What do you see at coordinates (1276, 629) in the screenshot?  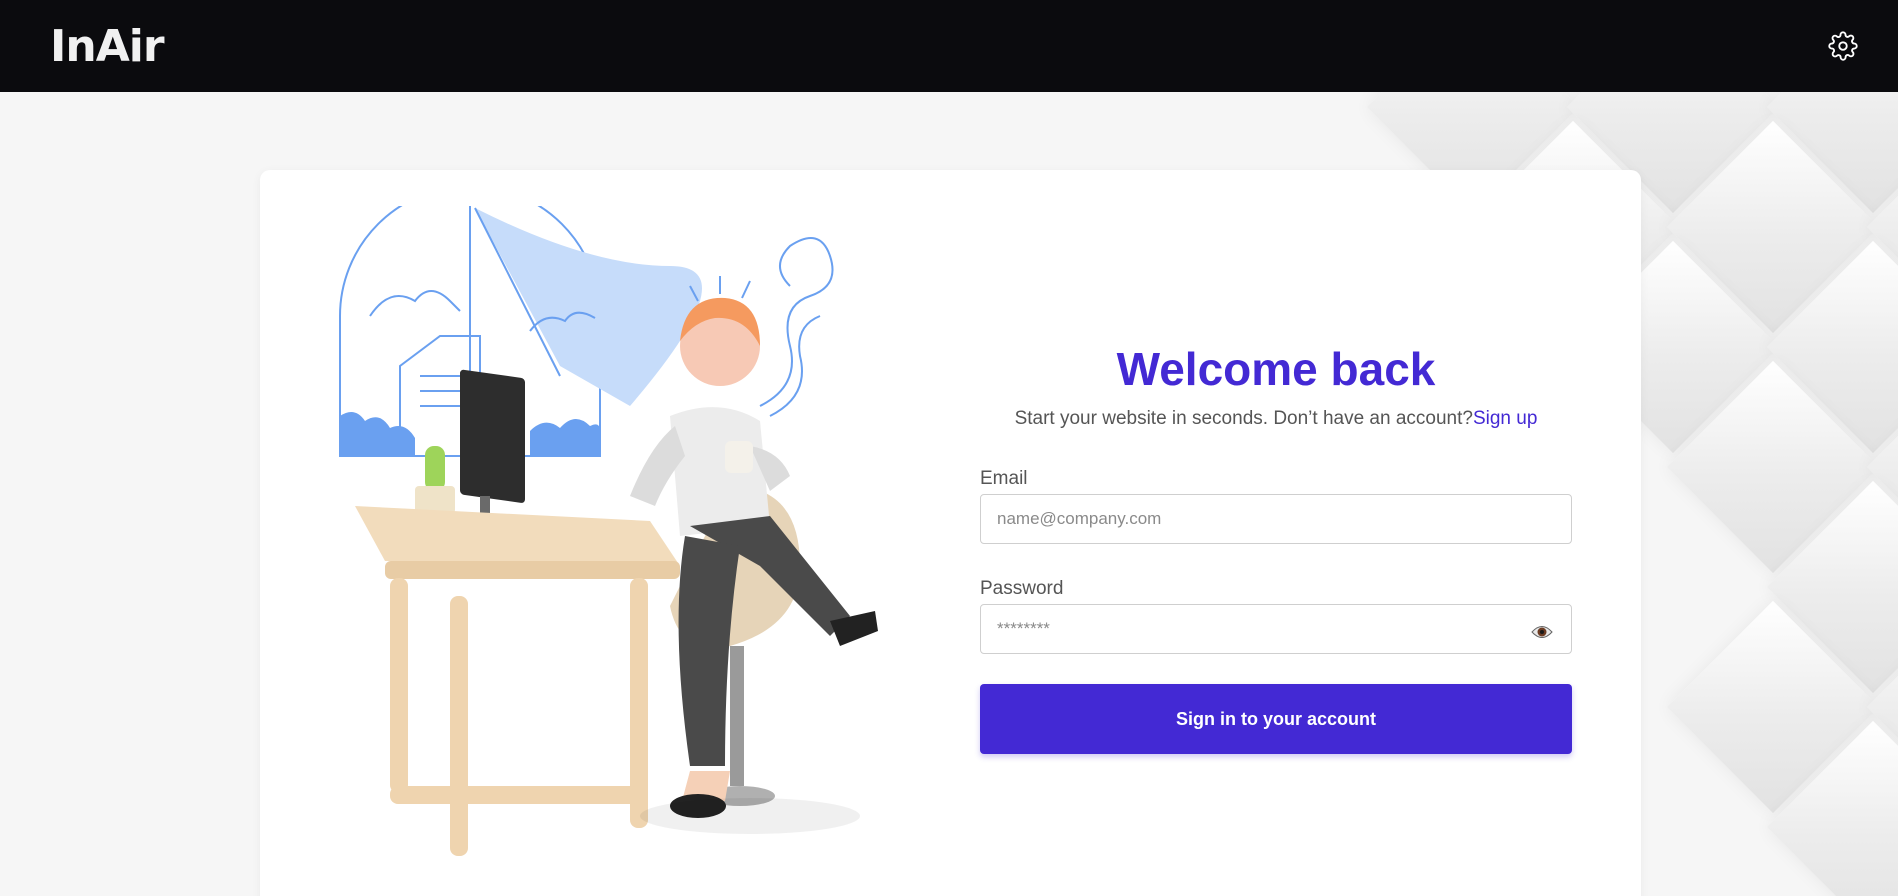 I see `password-field` at bounding box center [1276, 629].